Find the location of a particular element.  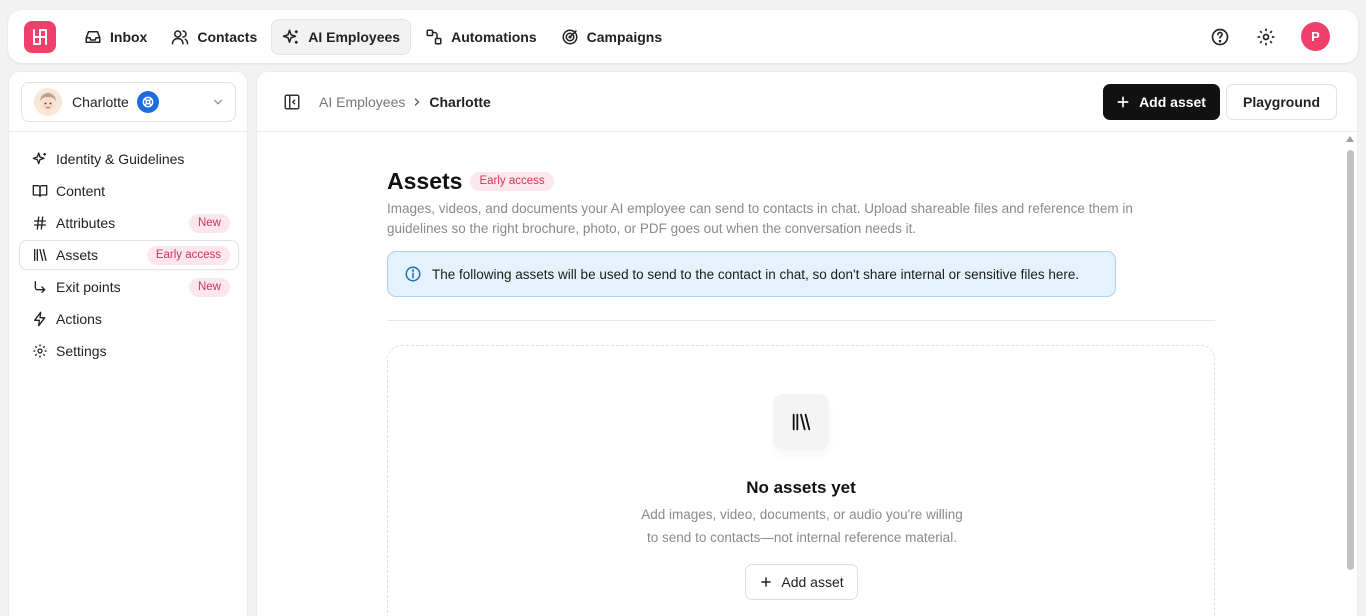

logo-icon is located at coordinates (40, 36).